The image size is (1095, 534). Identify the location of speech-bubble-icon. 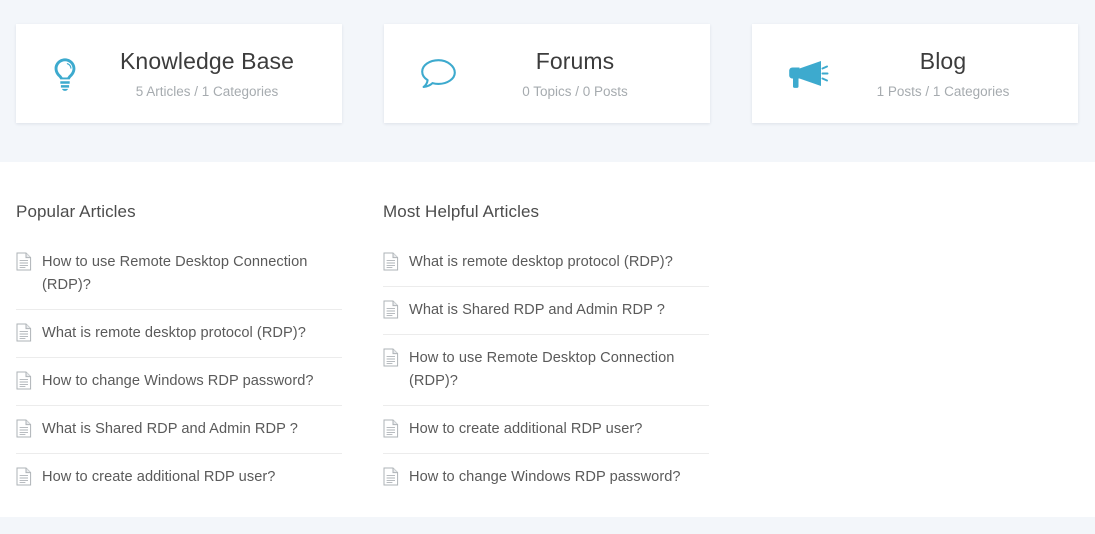
(437, 74).